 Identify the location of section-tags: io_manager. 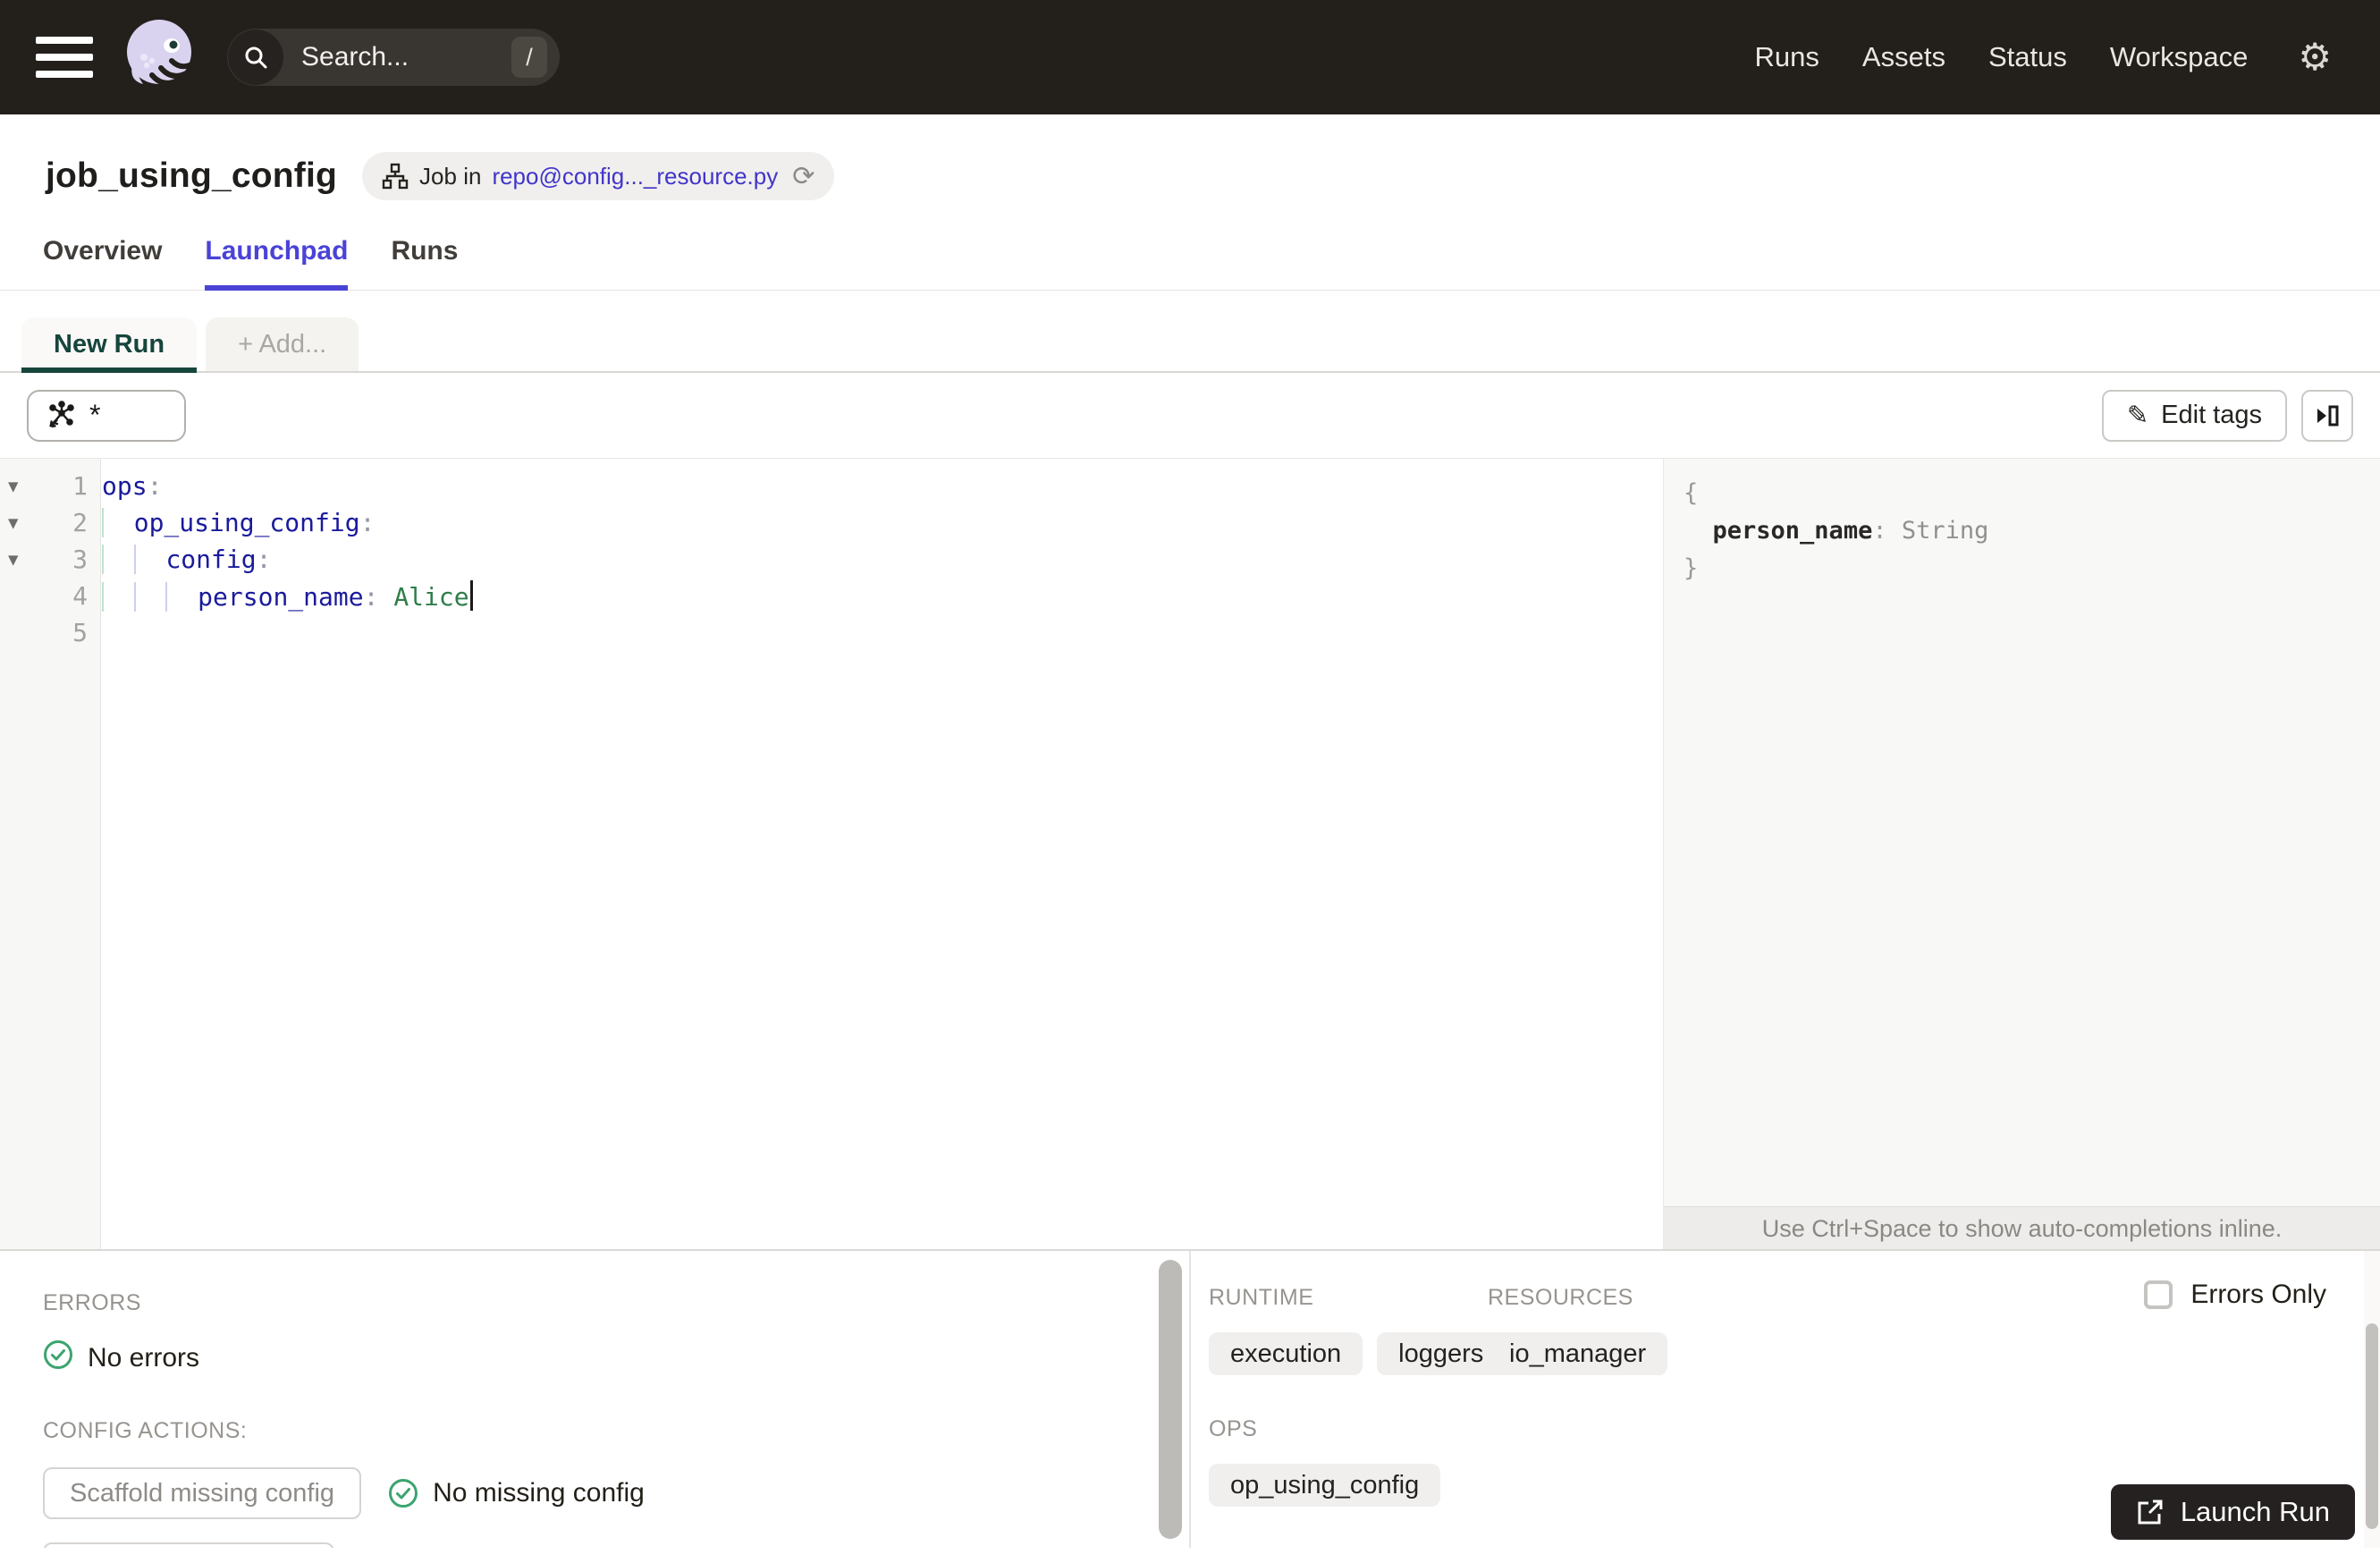
(1934, 1353).